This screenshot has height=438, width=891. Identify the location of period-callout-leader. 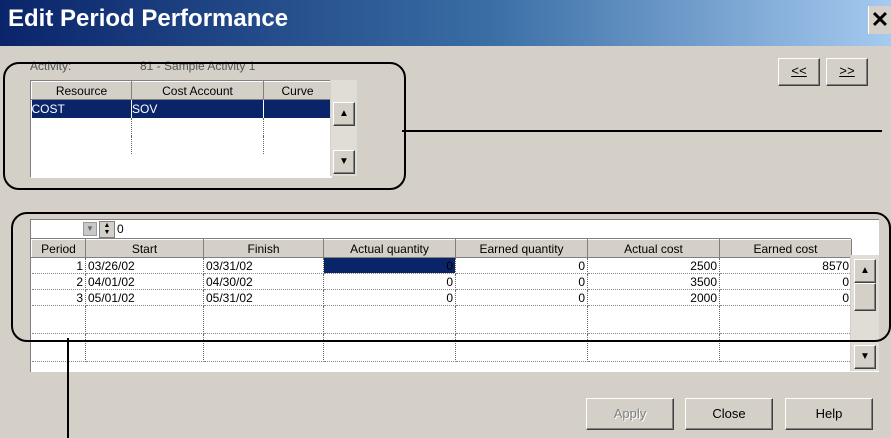
(68, 388).